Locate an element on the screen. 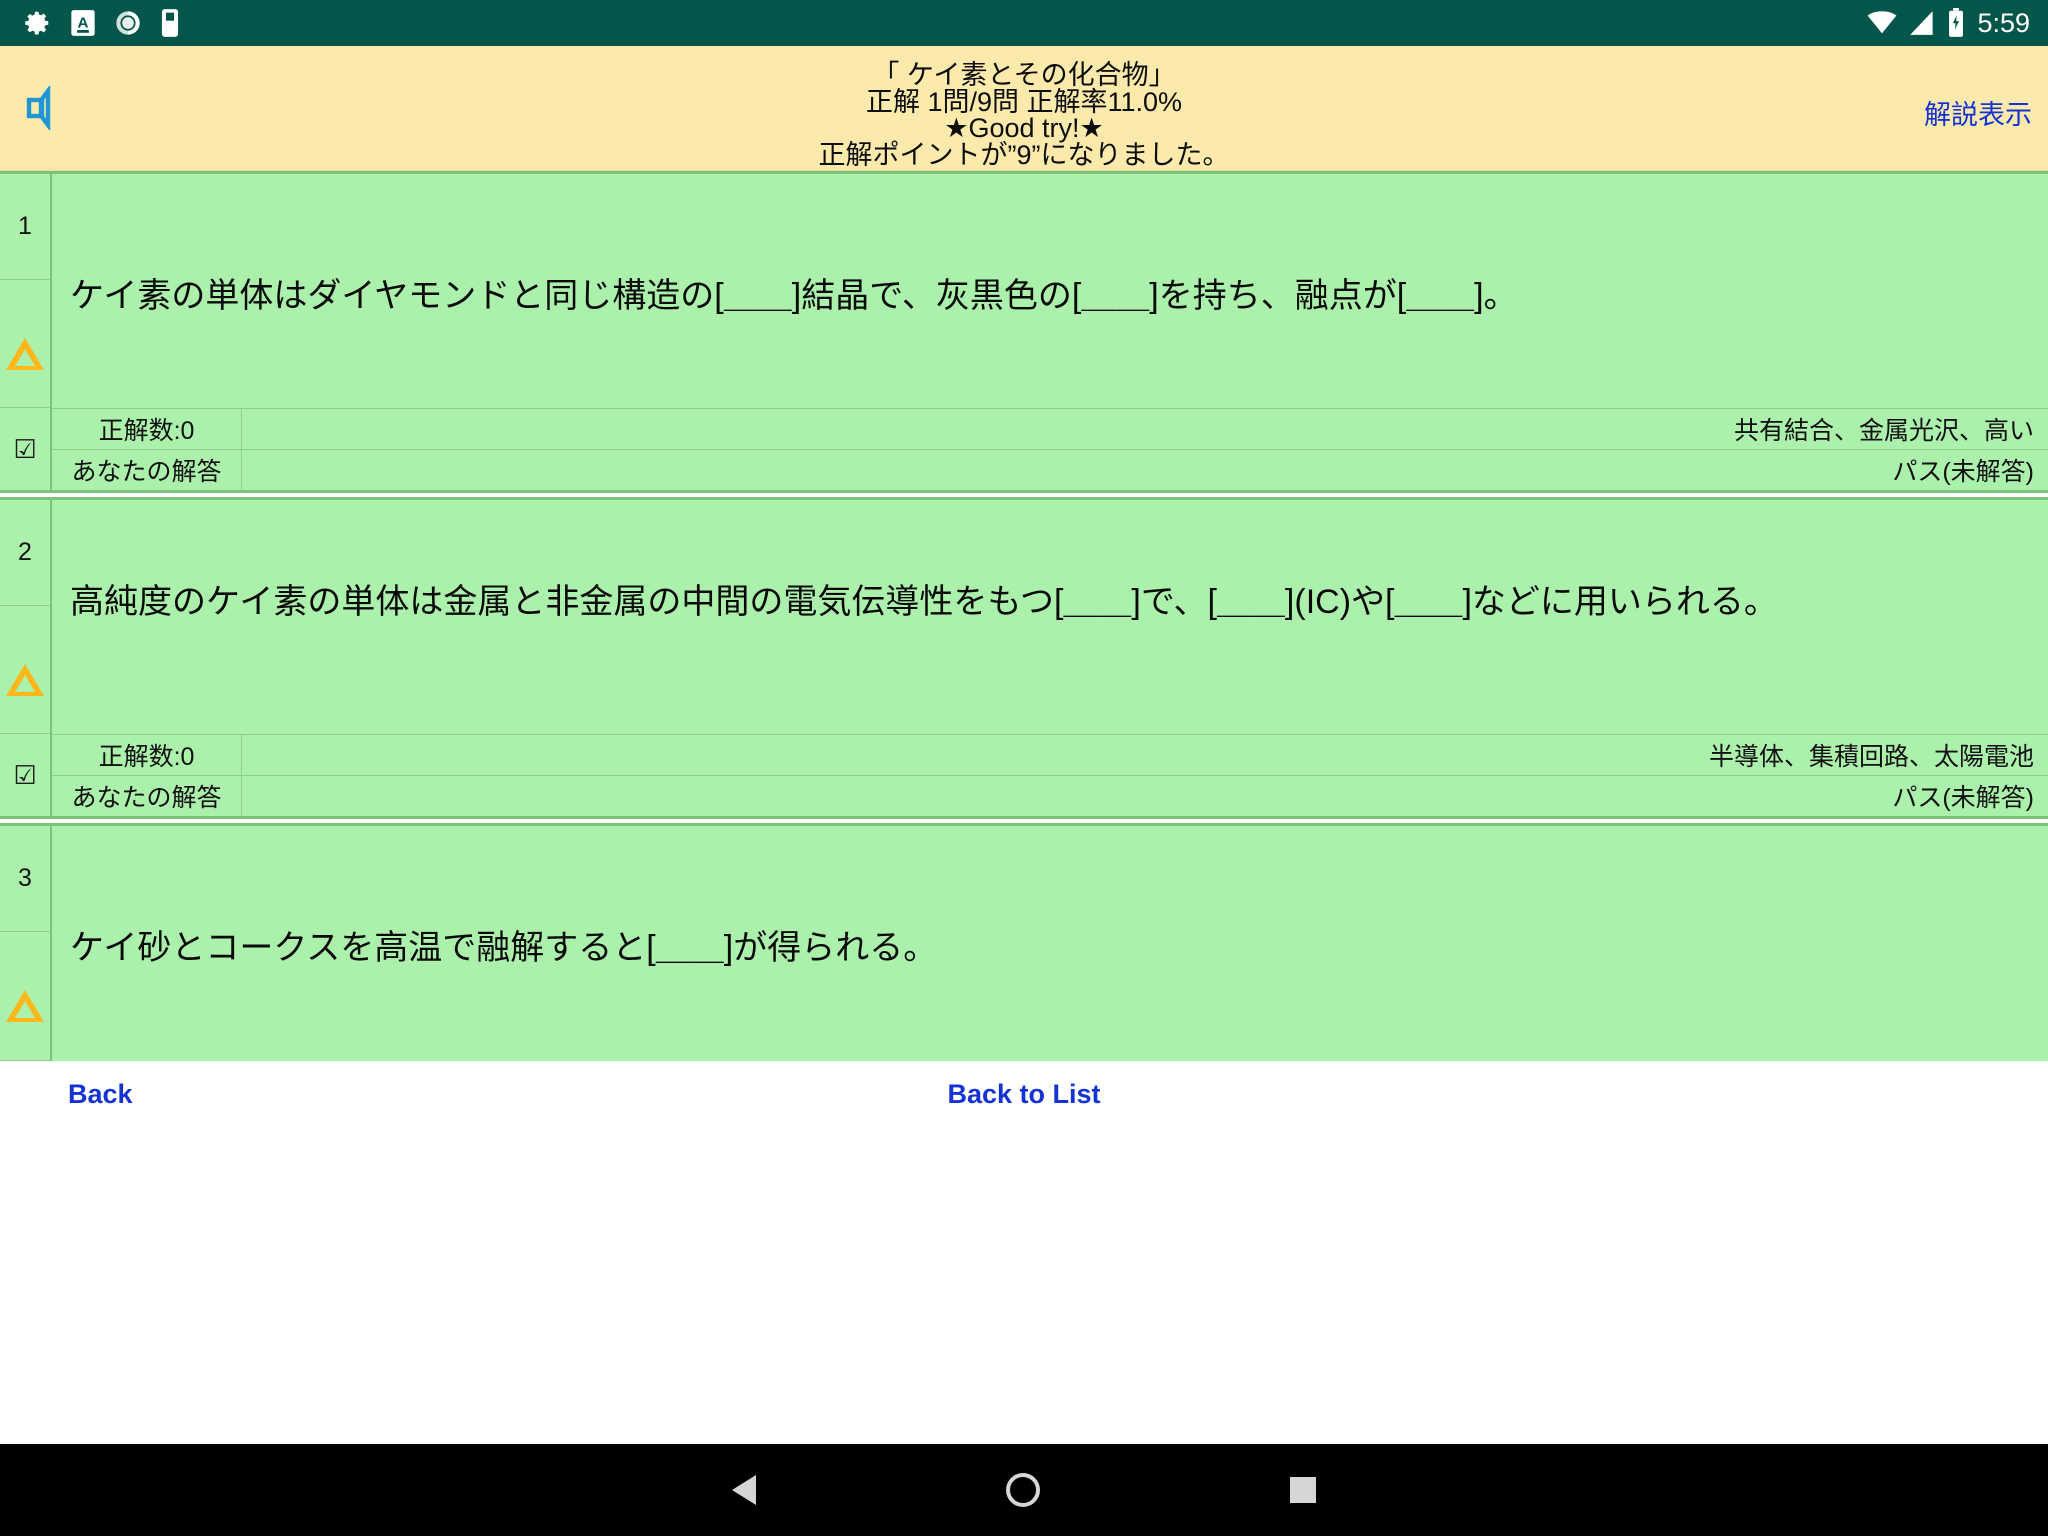  card-body: ケイ砂とコークスを高温で融解すると[＿＿]が得られる。 is located at coordinates (1050, 943).